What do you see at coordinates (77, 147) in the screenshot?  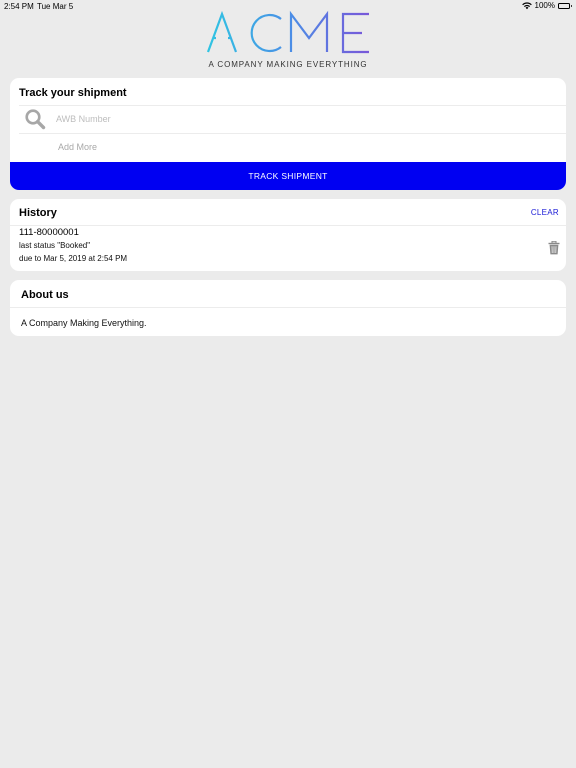 I see `add-more-link: Add More` at bounding box center [77, 147].